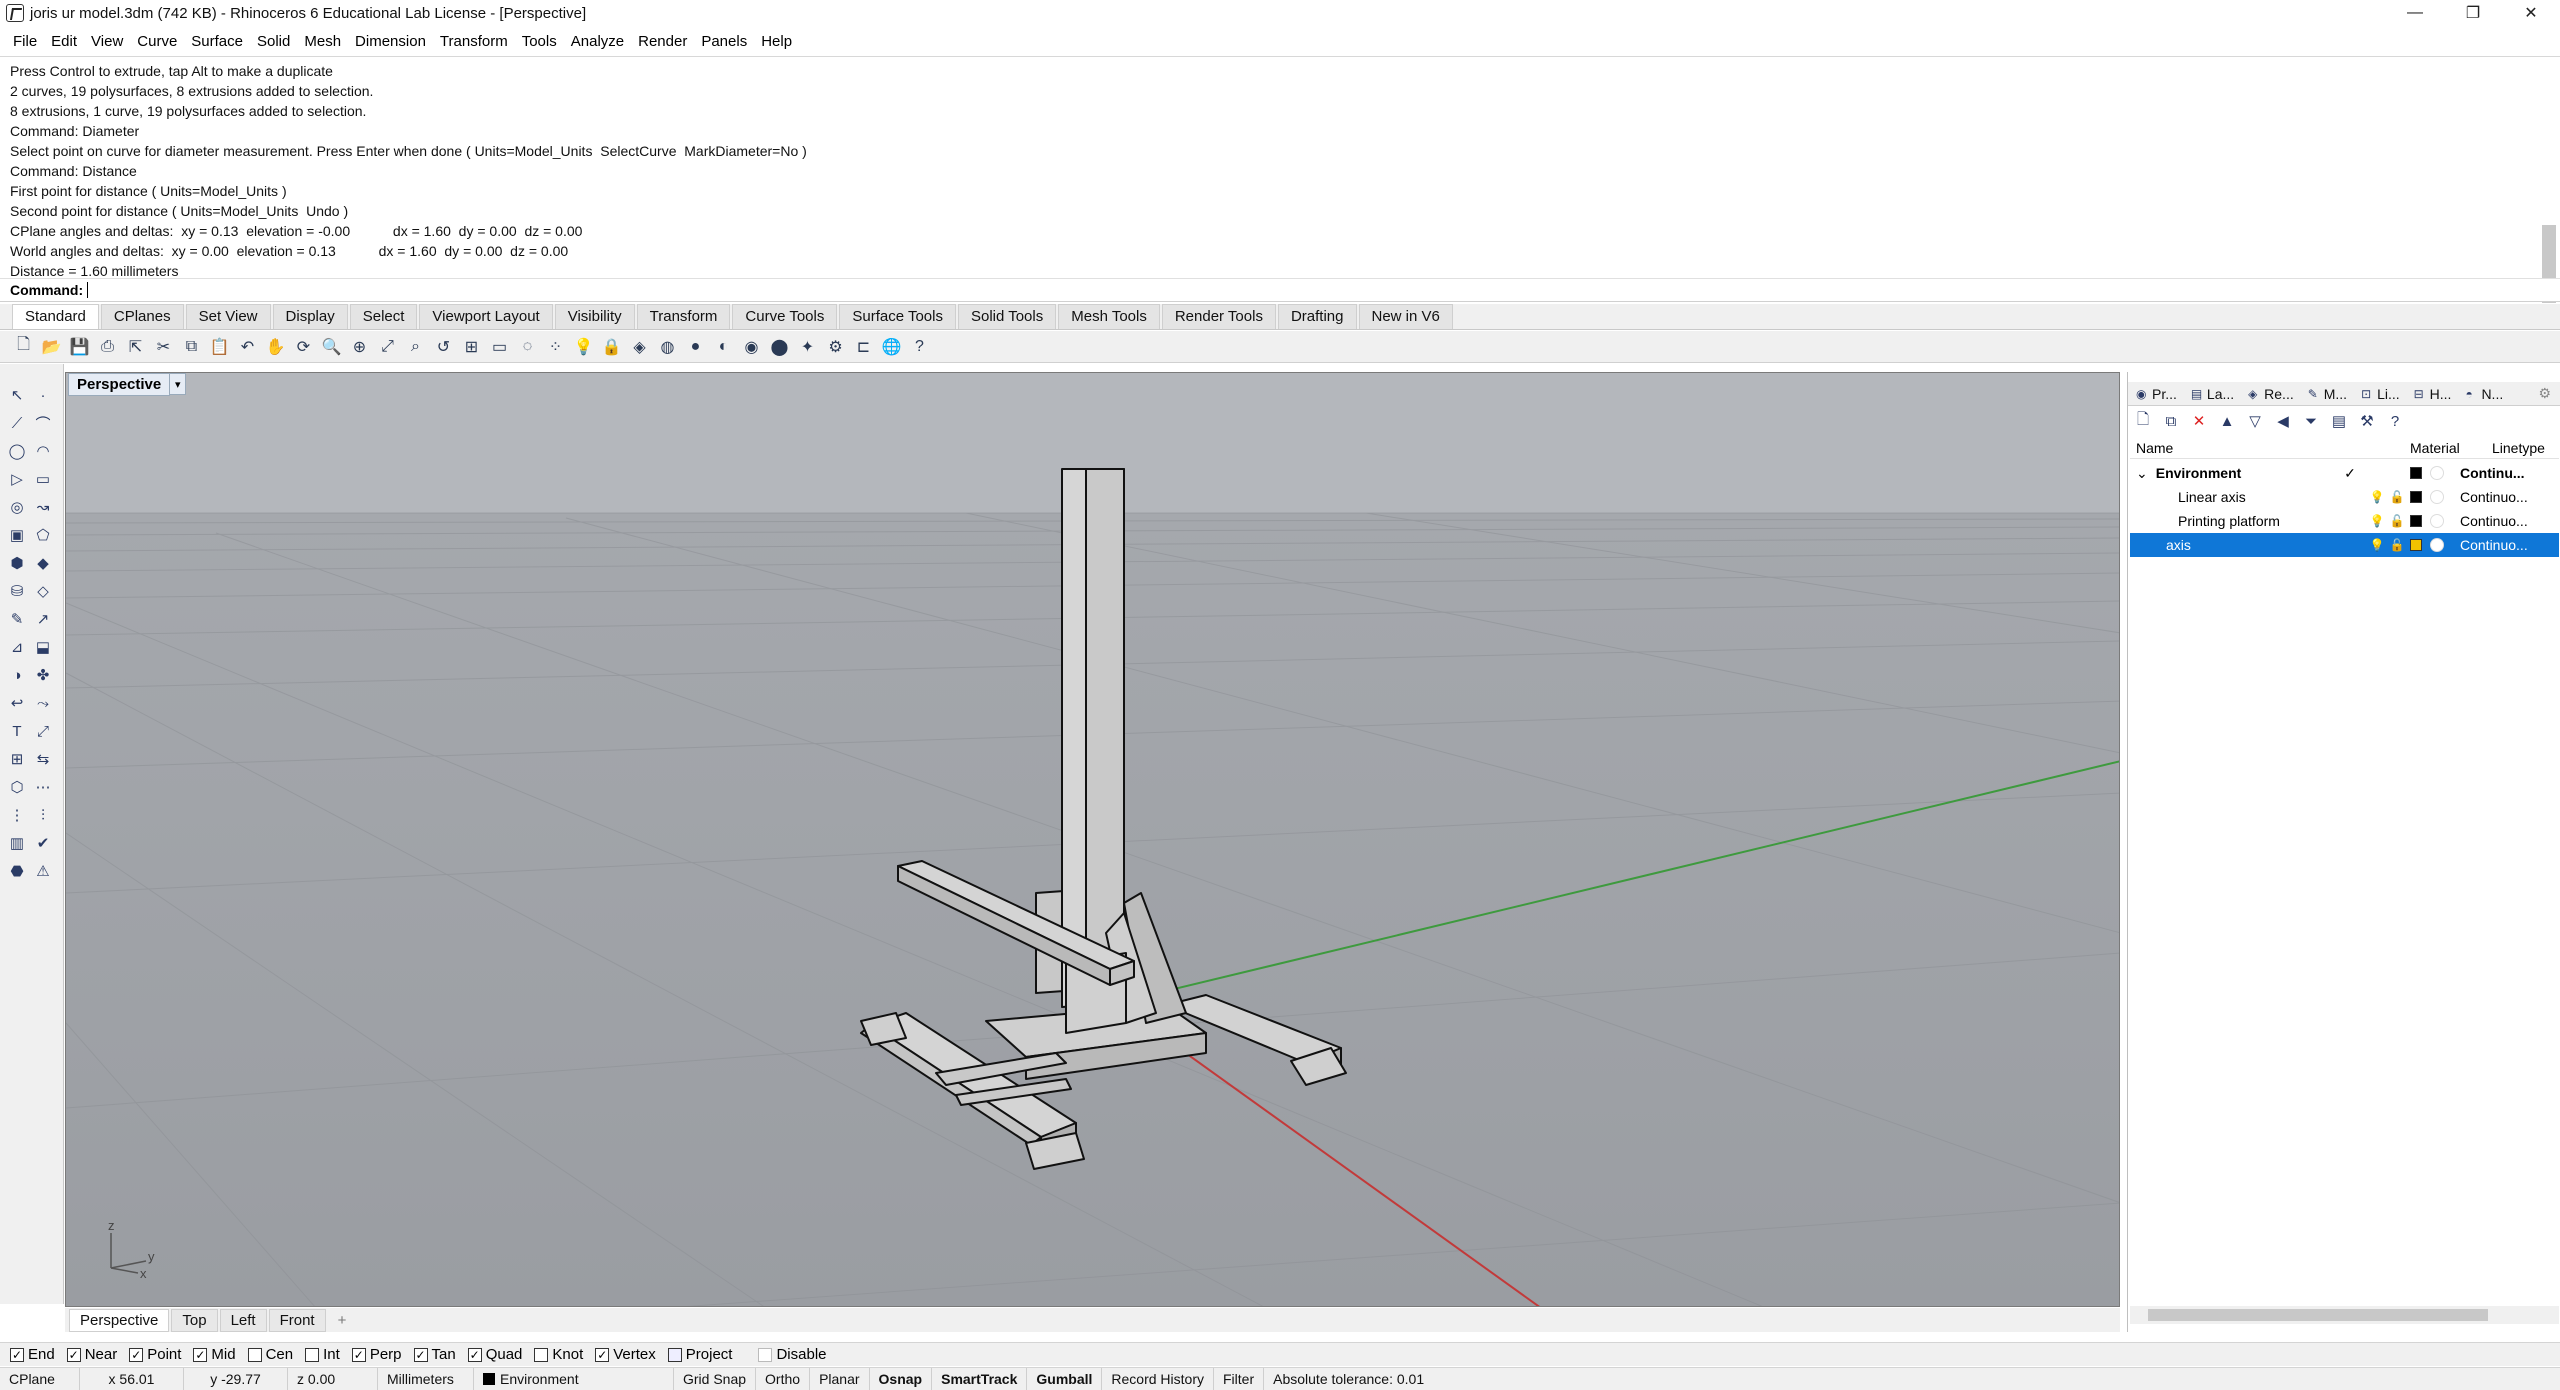 Image resolution: width=2560 pixels, height=1390 pixels. What do you see at coordinates (2473, 13) in the screenshot?
I see `maximize-button: ❐` at bounding box center [2473, 13].